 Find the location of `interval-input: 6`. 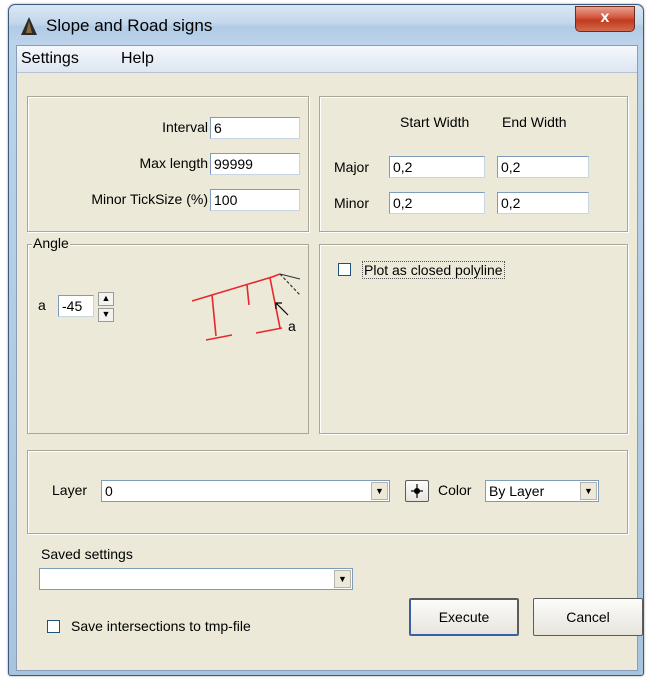

interval-input: 6 is located at coordinates (255, 128).